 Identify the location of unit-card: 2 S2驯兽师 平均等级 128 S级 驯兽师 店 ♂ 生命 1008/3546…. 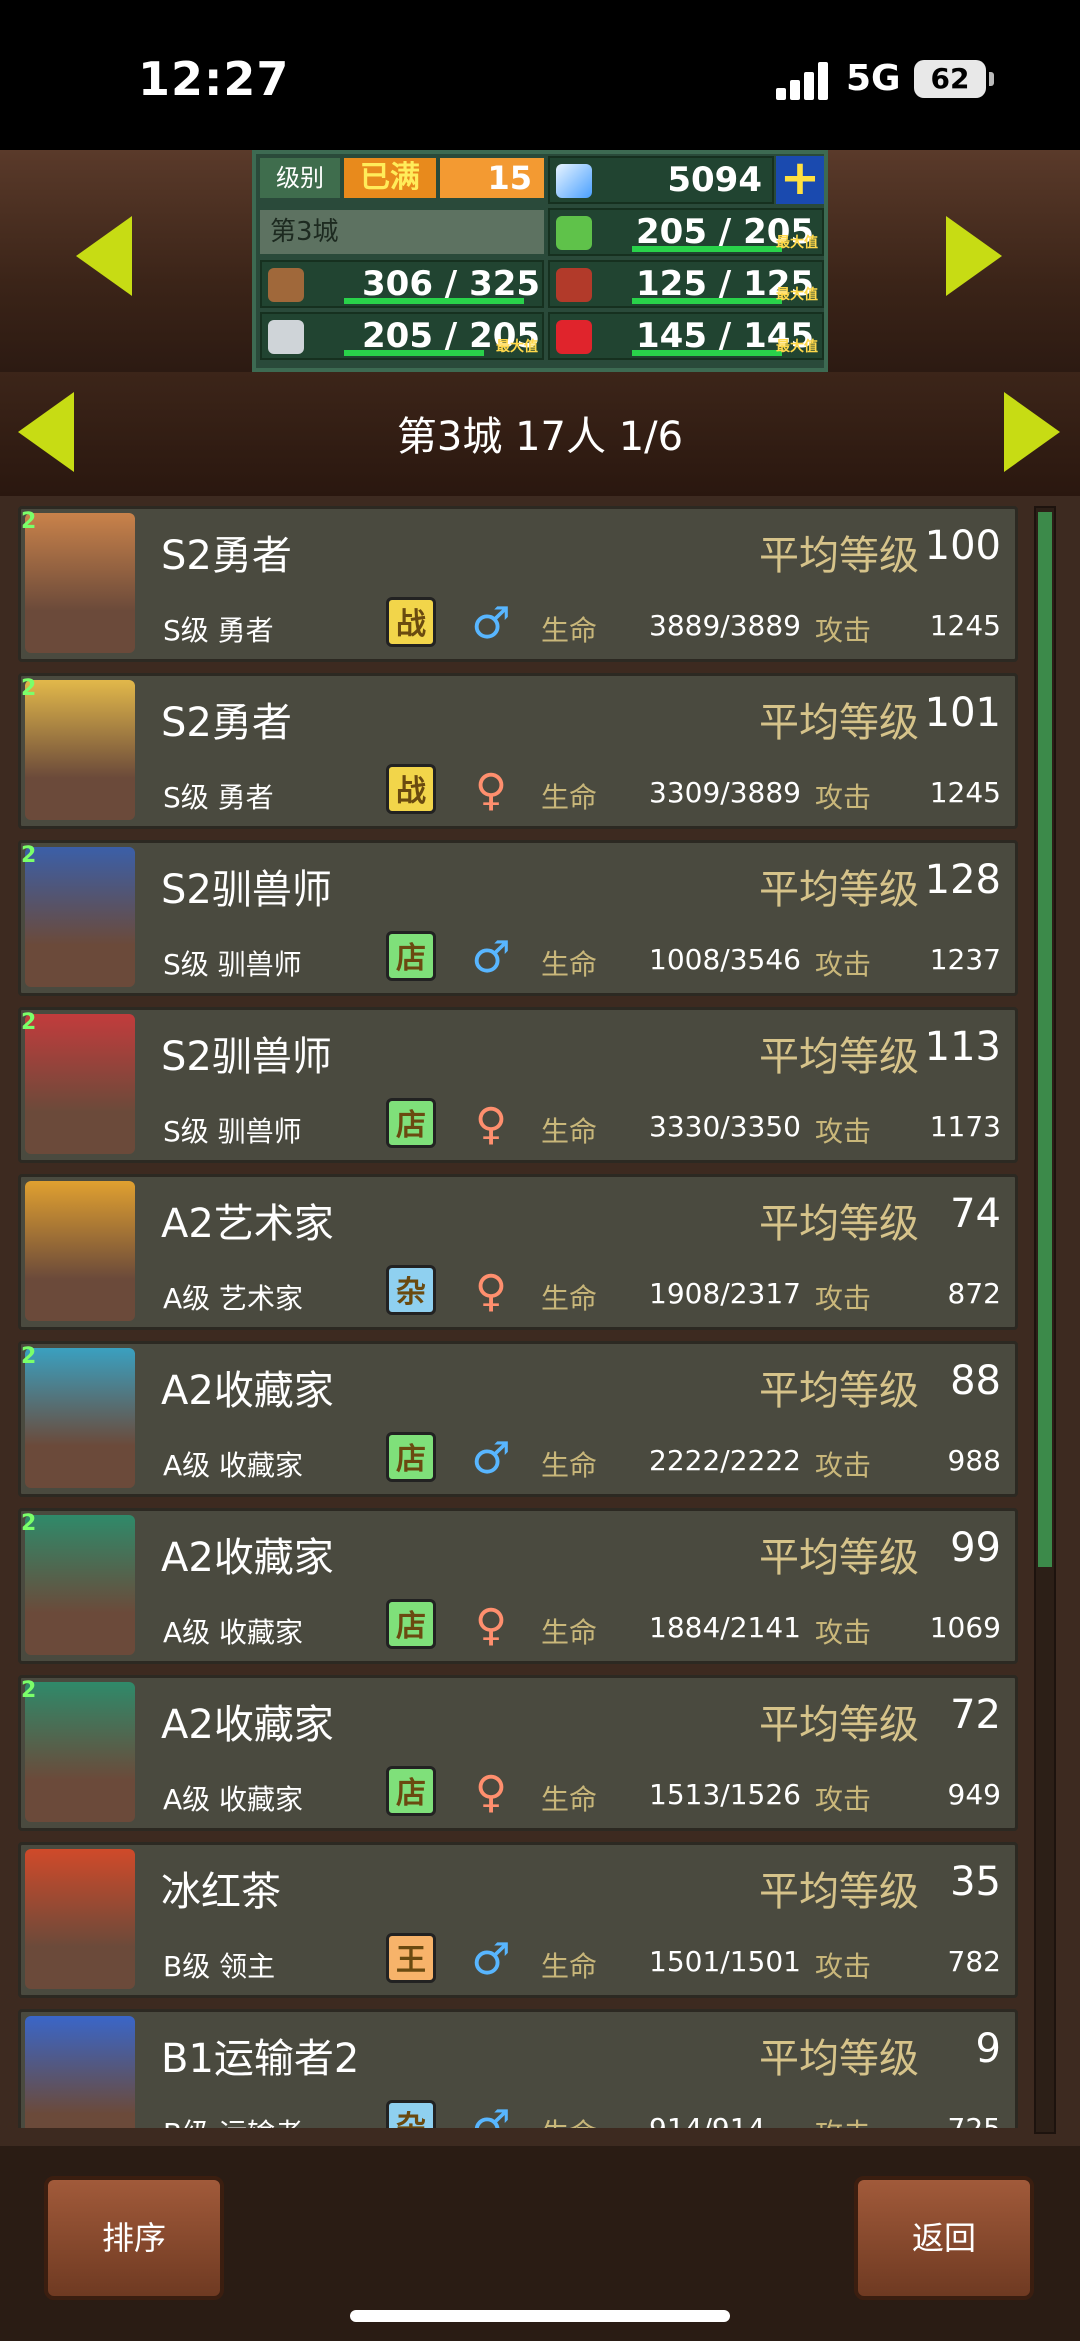
(518, 918).